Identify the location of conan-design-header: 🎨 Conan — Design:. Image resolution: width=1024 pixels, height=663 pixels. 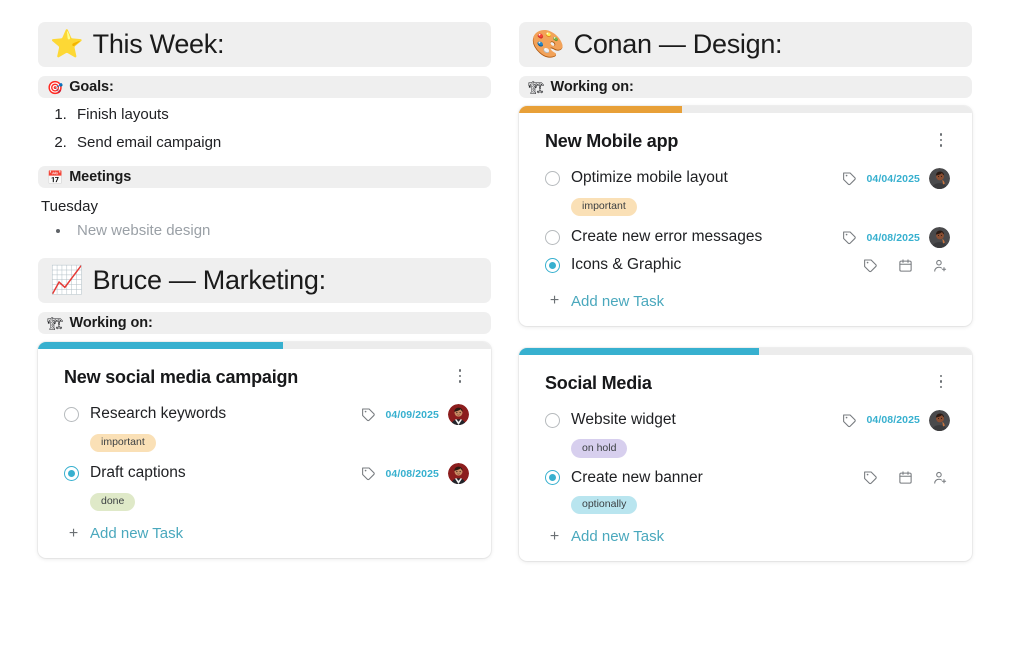
(745, 44).